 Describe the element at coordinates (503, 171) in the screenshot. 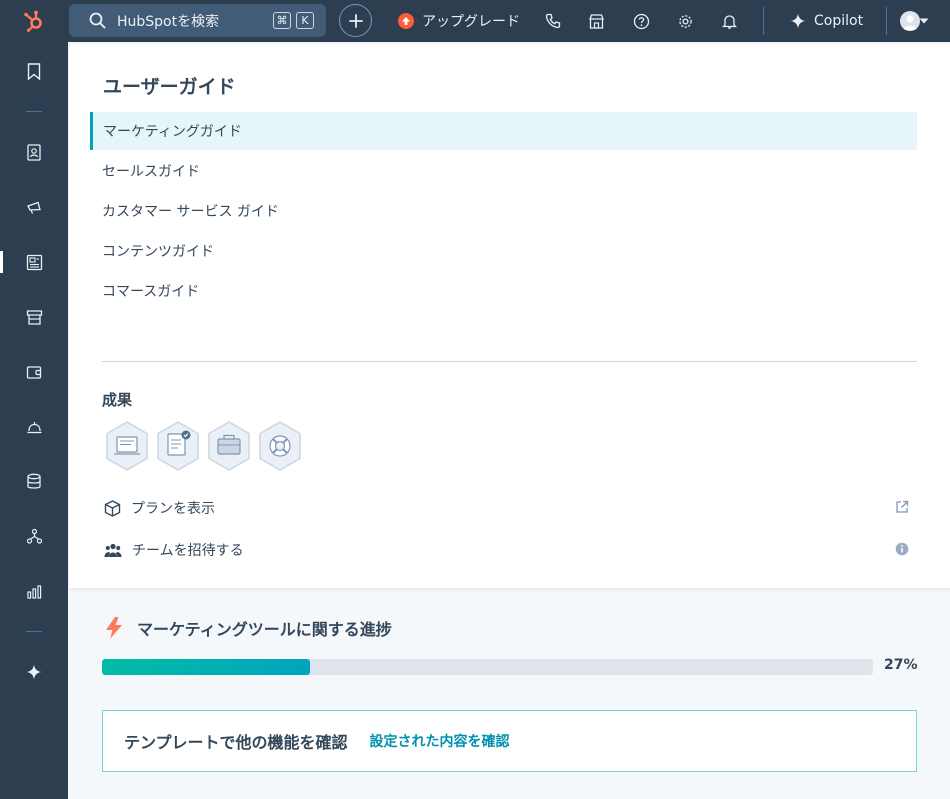

I see `guide-item-sales: セールスガイド` at that location.